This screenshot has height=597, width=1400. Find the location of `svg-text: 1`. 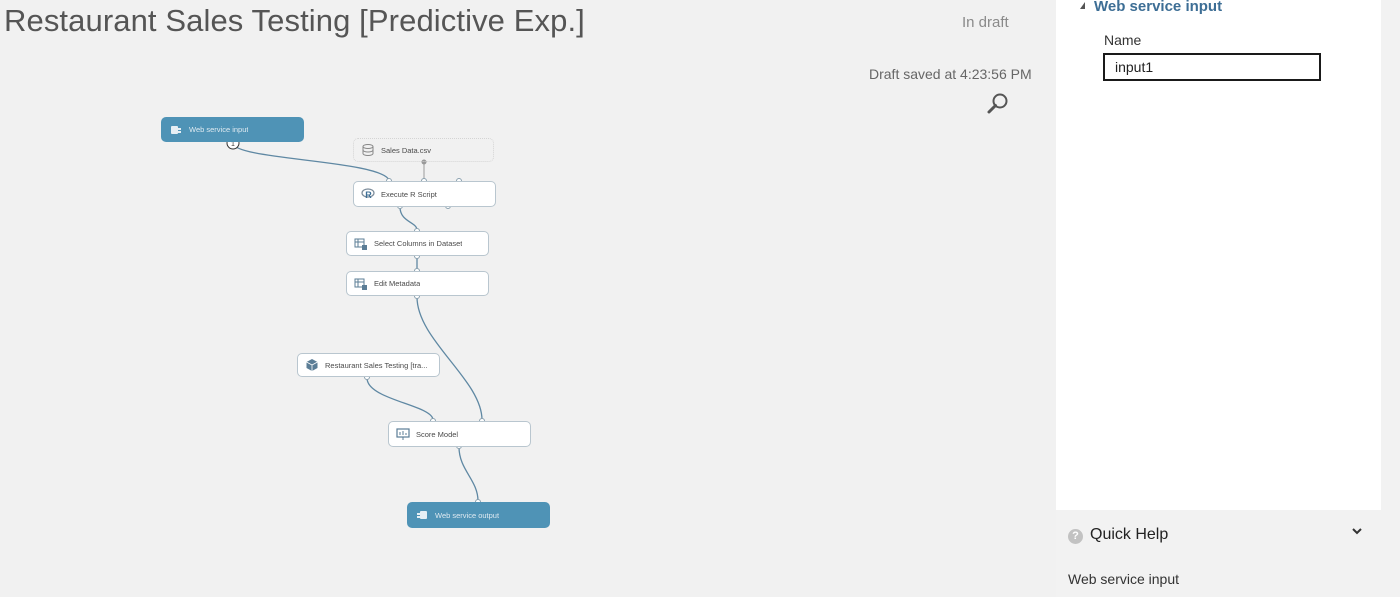

svg-text: 1 is located at coordinates (233, 144).